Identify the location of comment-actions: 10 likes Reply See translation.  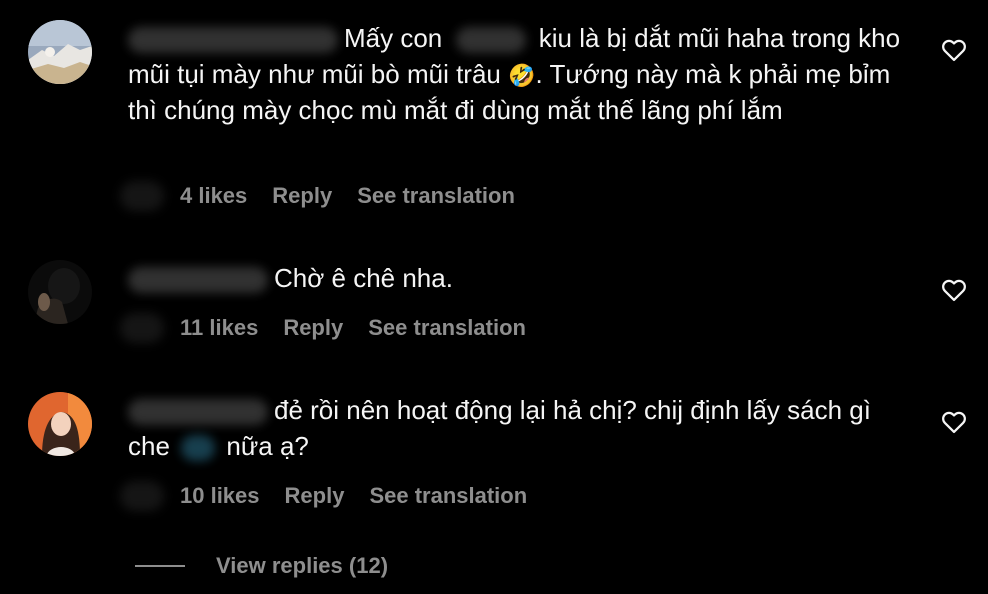
(336, 496).